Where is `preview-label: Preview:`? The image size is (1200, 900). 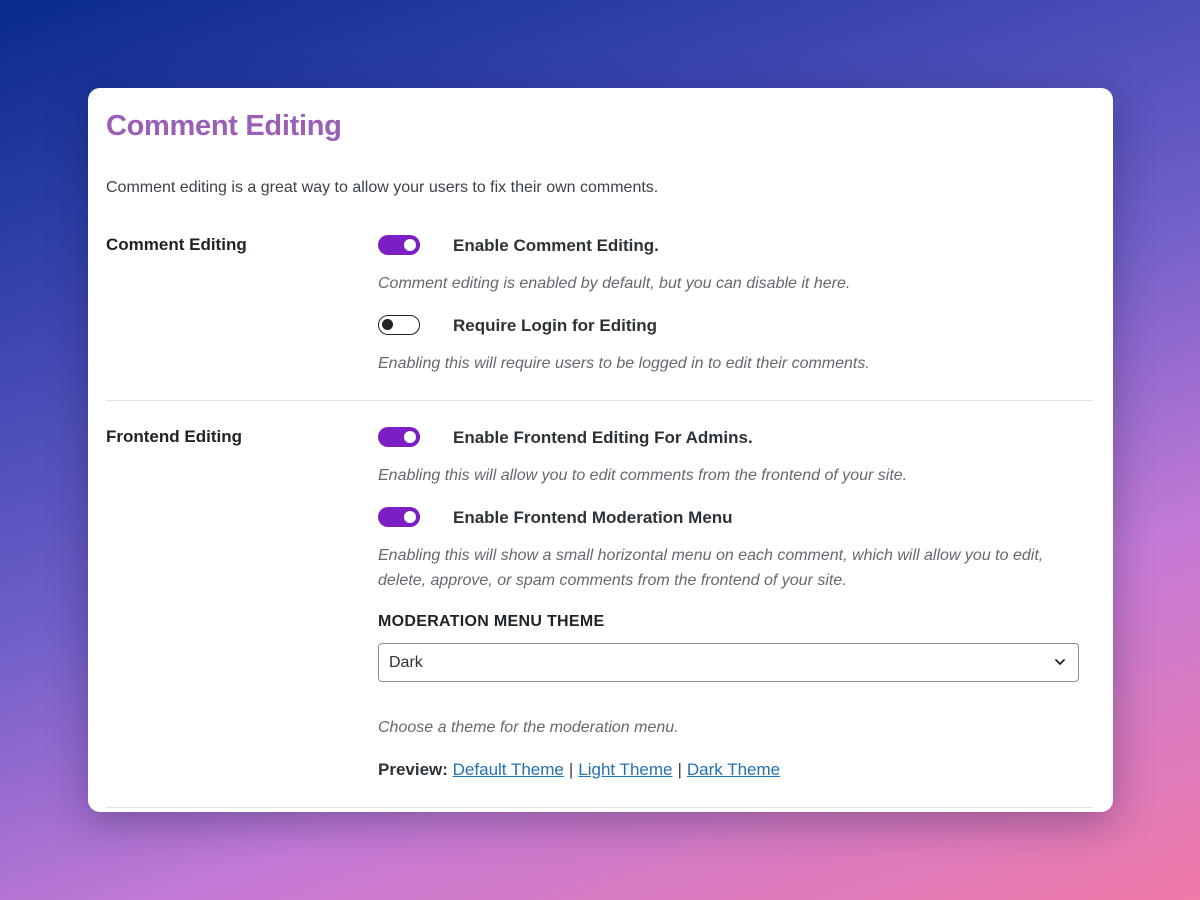 preview-label: Preview: is located at coordinates (415, 769).